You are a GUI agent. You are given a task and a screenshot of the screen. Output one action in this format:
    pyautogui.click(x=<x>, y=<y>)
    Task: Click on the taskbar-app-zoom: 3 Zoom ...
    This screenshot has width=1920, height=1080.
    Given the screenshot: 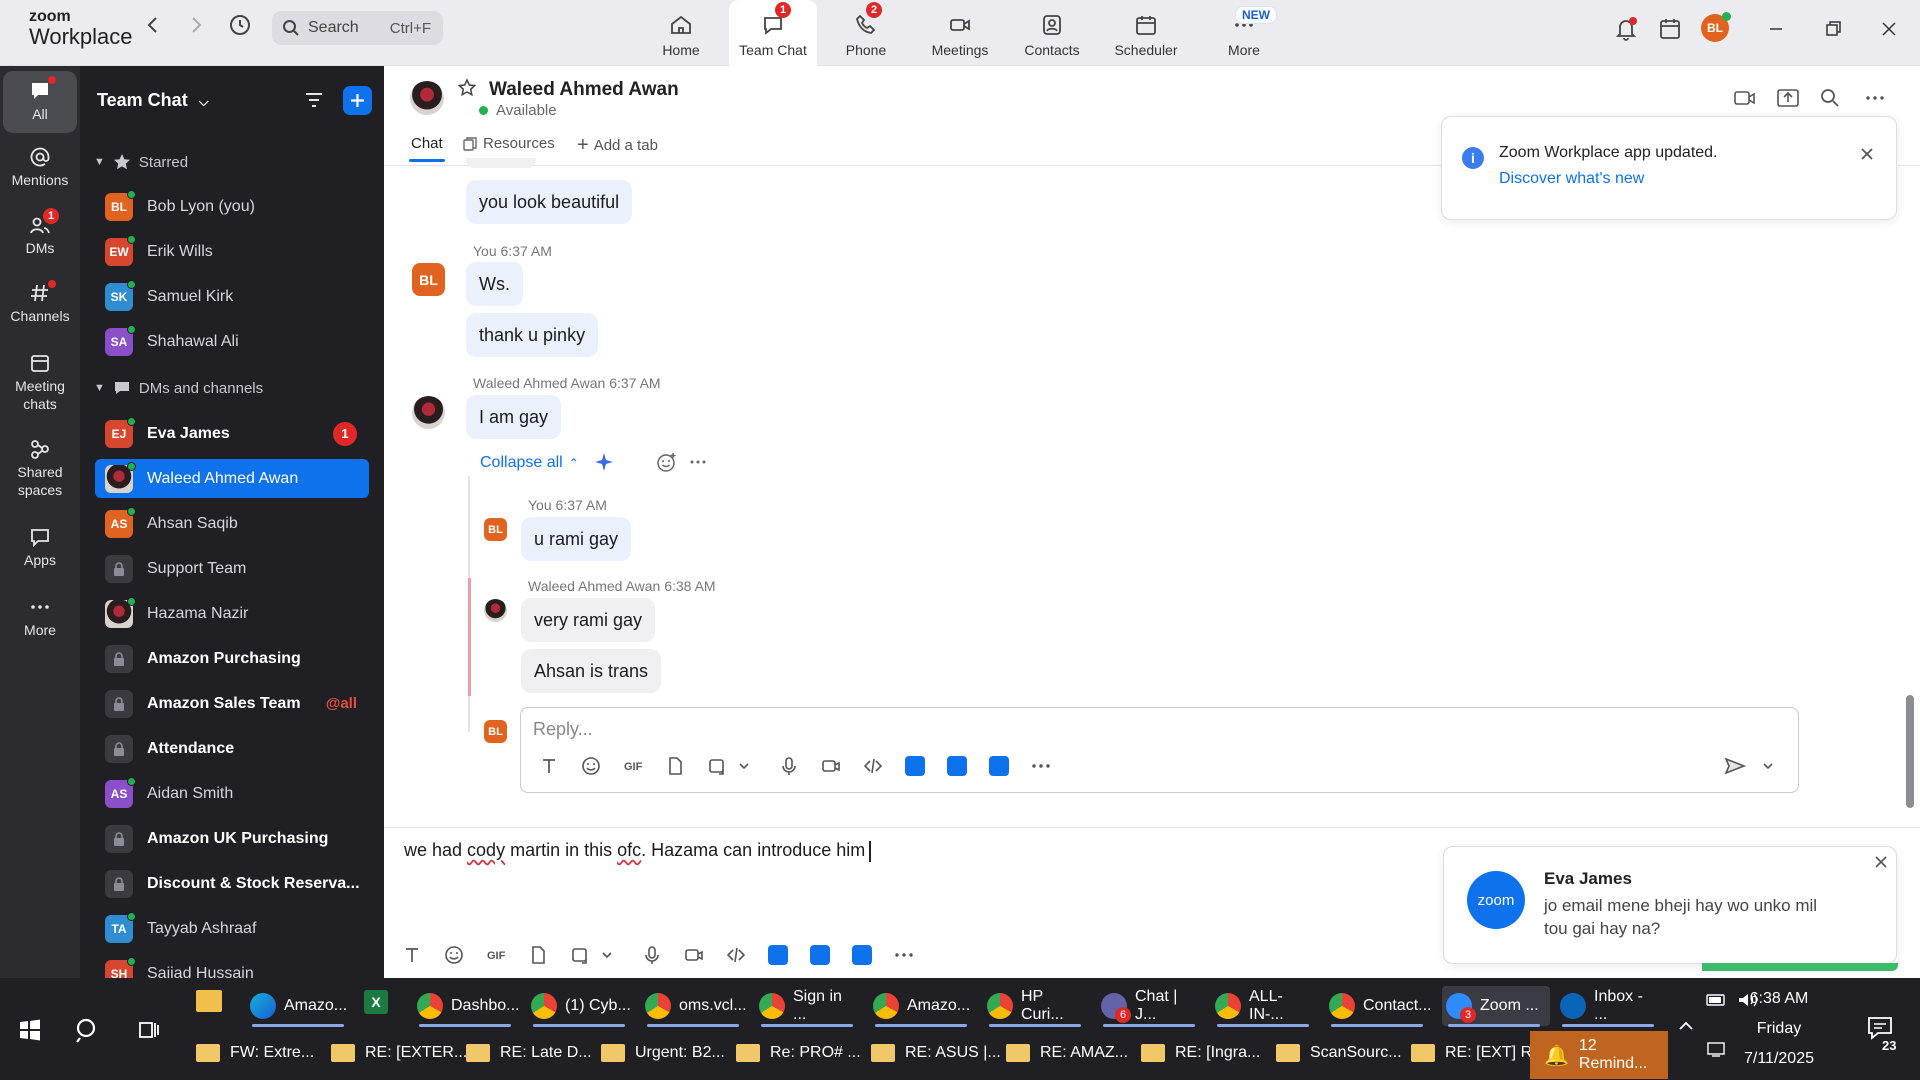 What is the action you would take?
    pyautogui.click(x=1496, y=1006)
    